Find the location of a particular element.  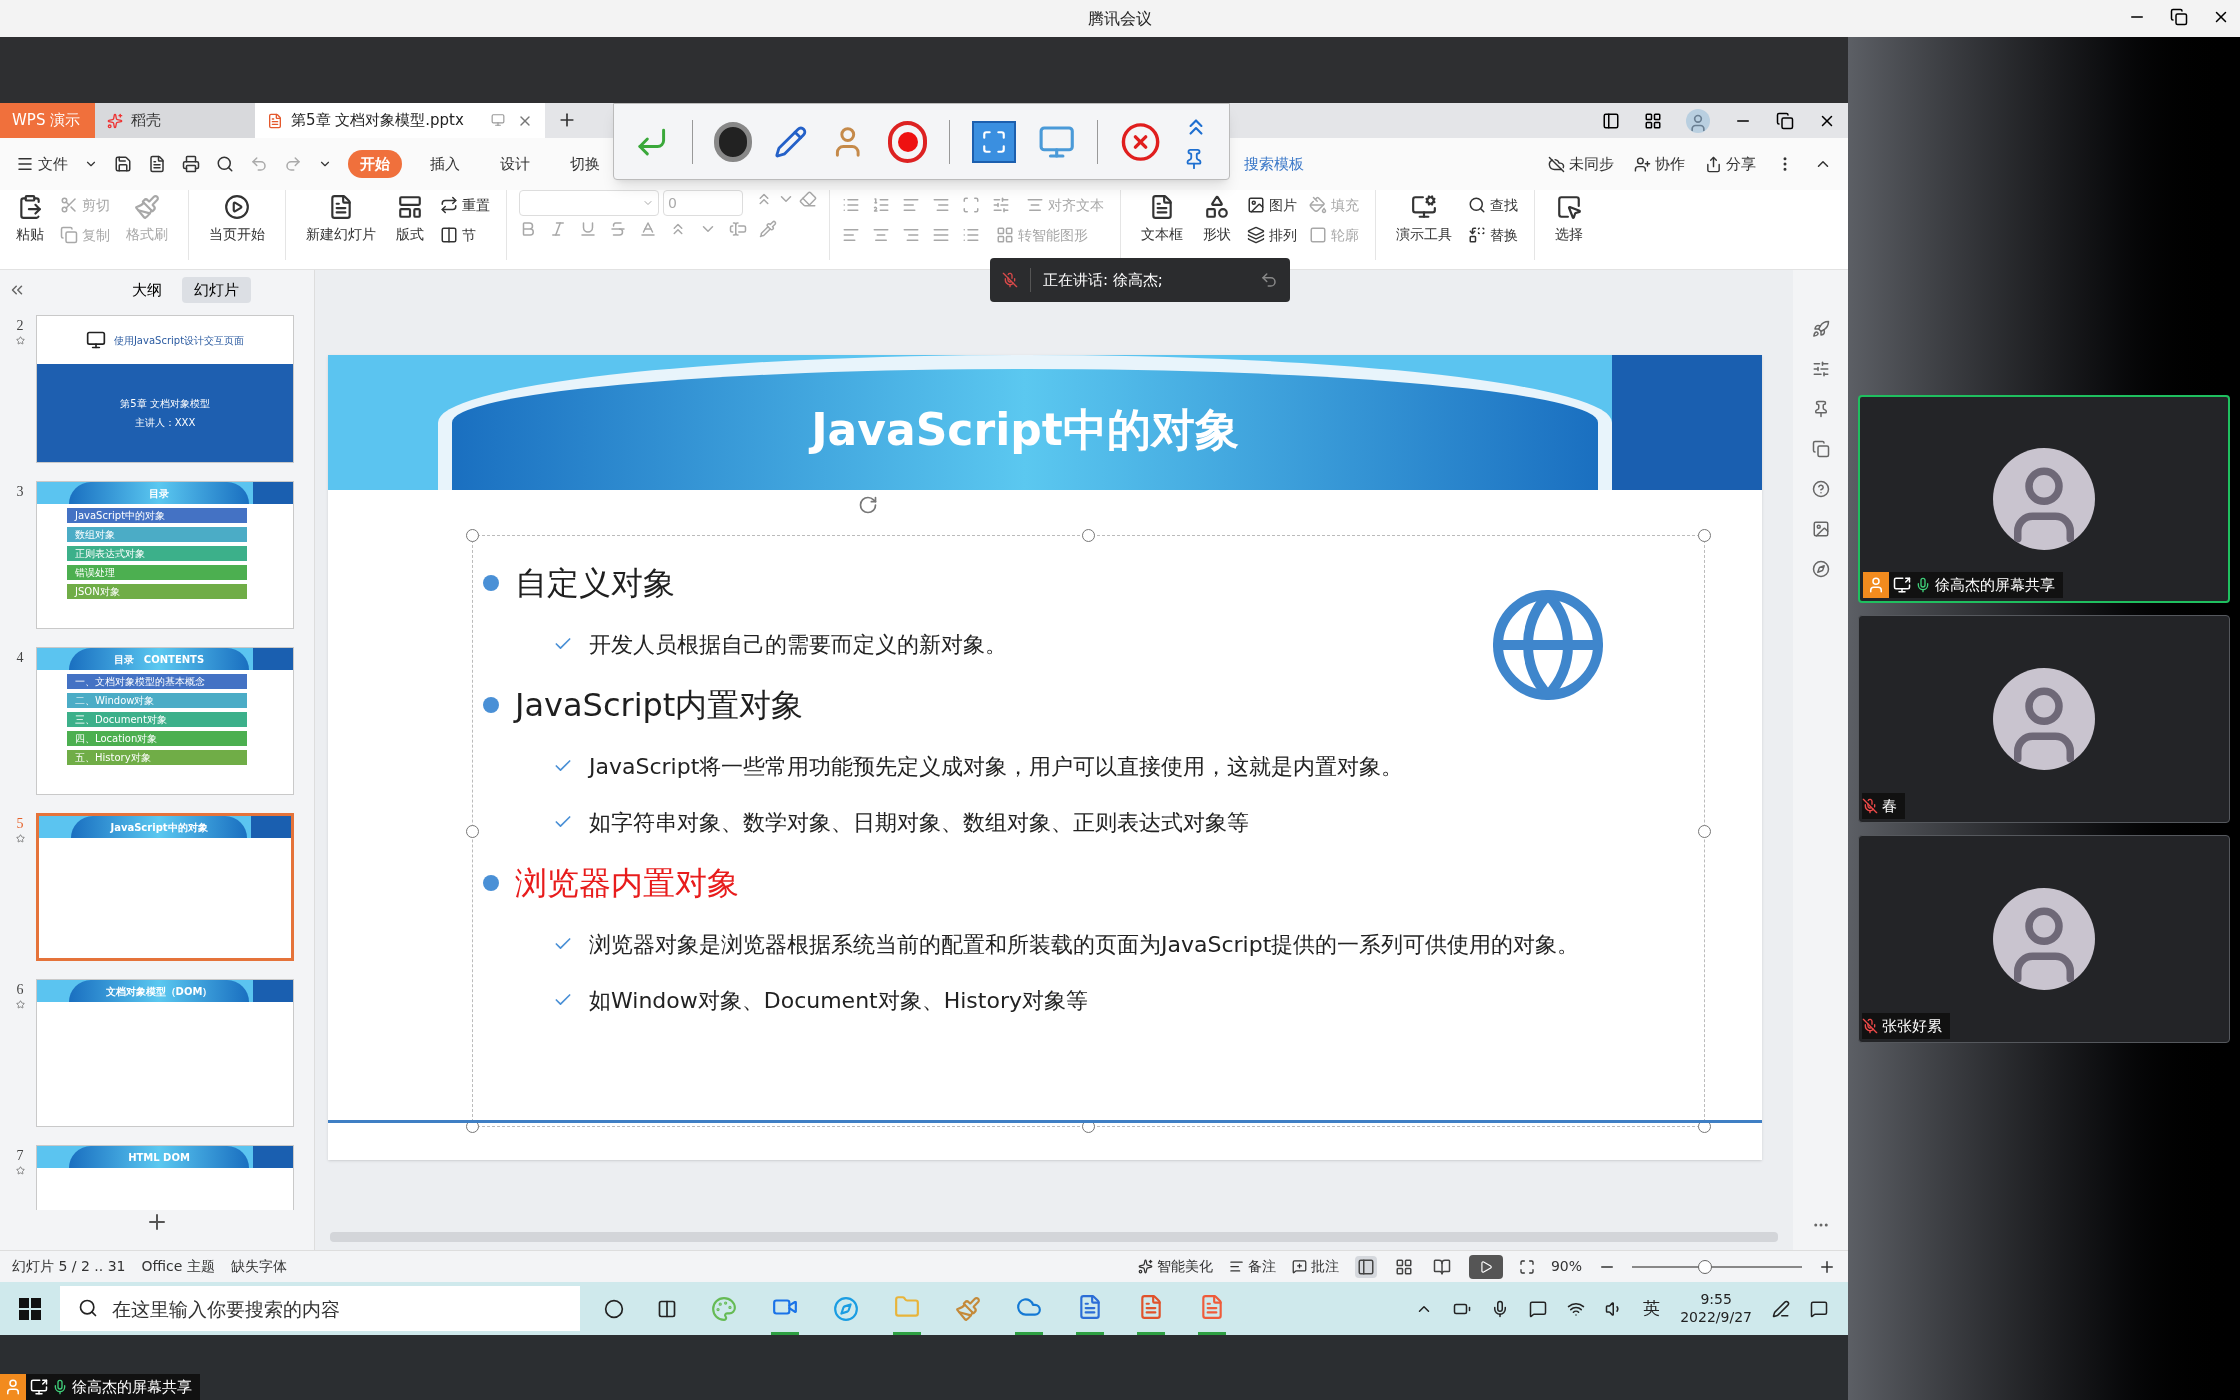

font-field is located at coordinates (589, 203).